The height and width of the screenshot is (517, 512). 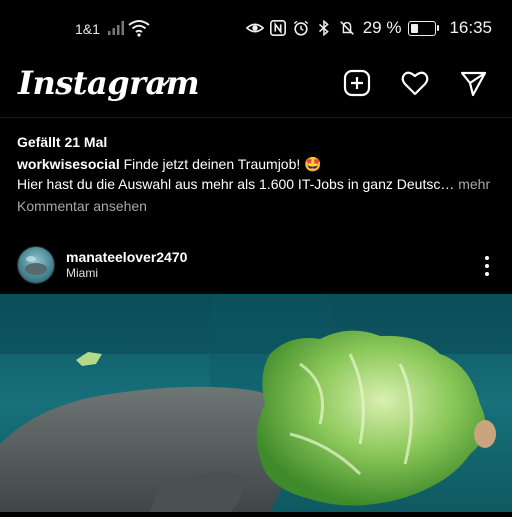 What do you see at coordinates (139, 28) in the screenshot?
I see `wifi-icon` at bounding box center [139, 28].